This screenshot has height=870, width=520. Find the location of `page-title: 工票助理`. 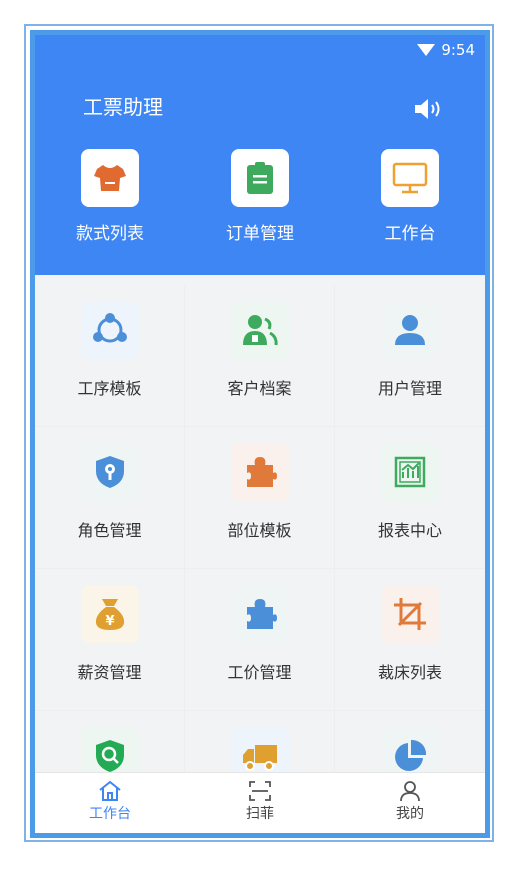

page-title: 工票助理 is located at coordinates (123, 107).